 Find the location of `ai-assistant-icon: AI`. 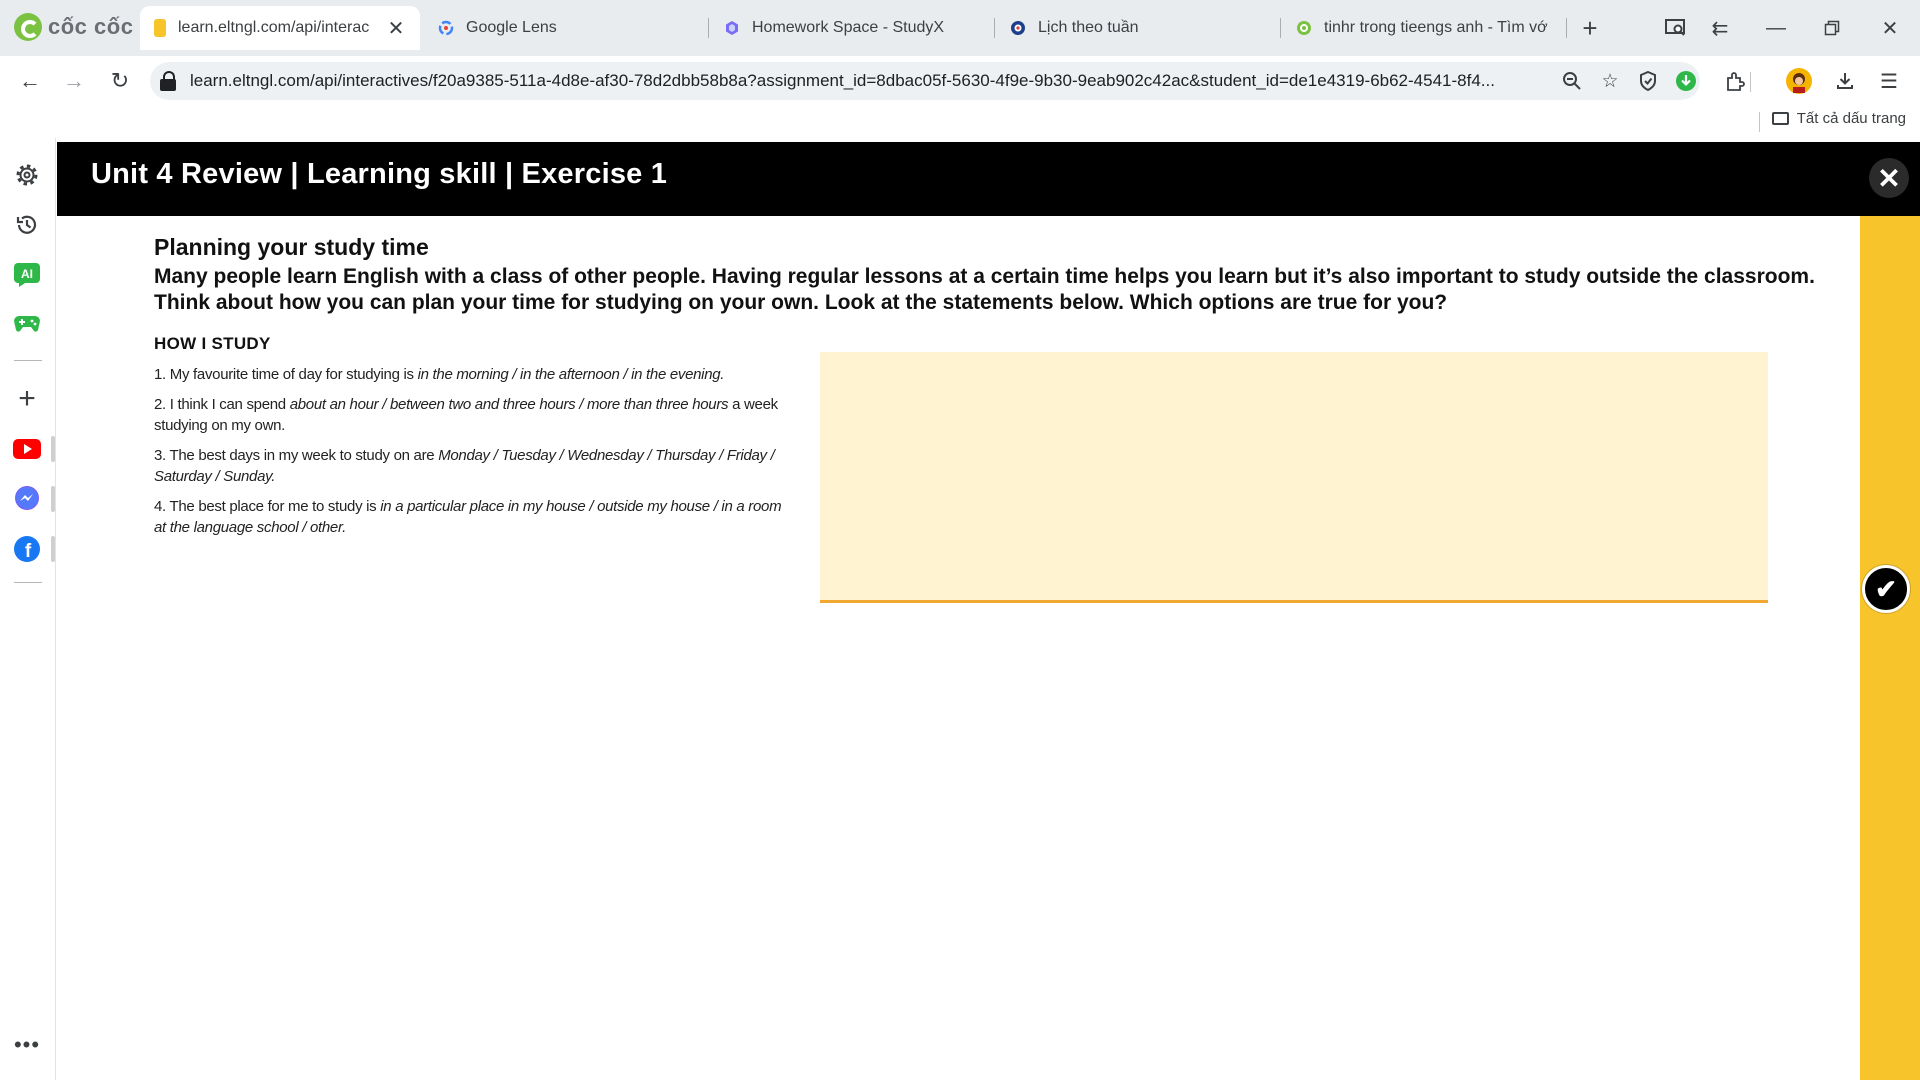

ai-assistant-icon: AI is located at coordinates (27, 275).